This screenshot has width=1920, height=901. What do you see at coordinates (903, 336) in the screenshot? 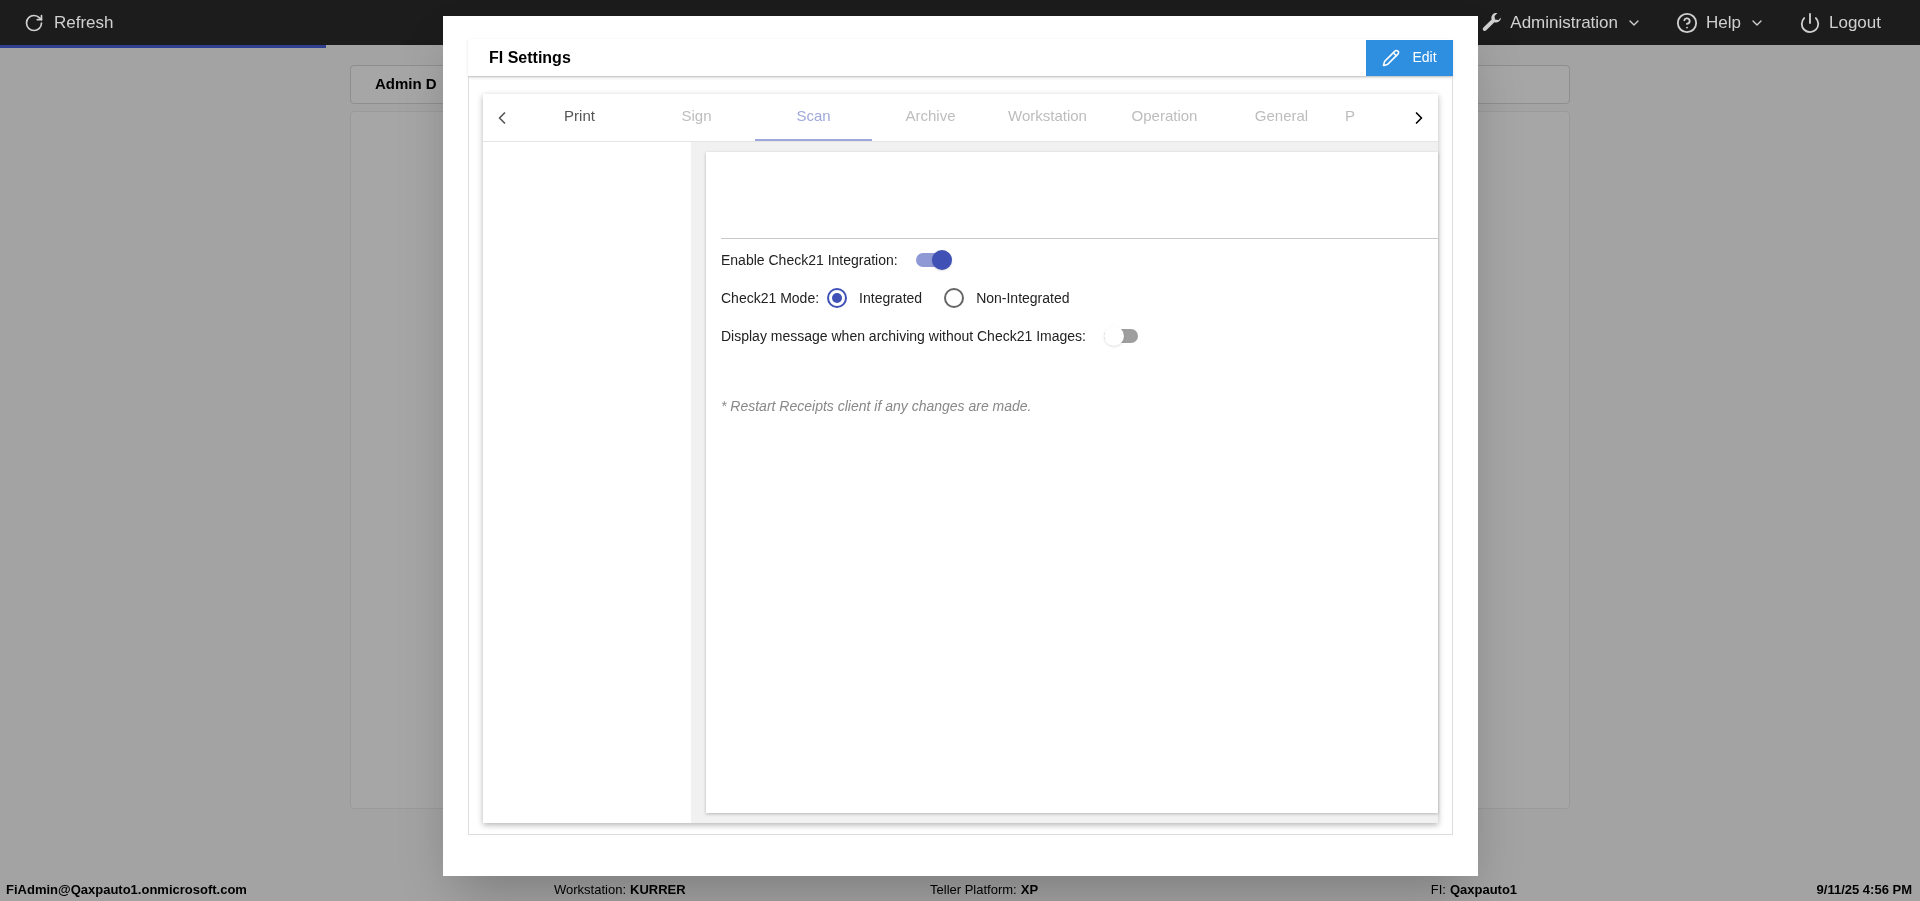
I see `setting-label: Display message when archiving without Check21 Images:` at bounding box center [903, 336].